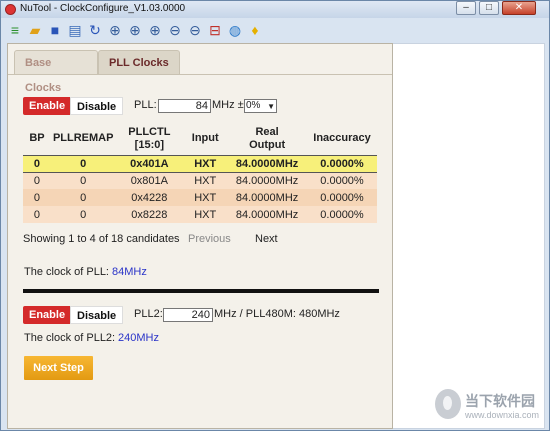 This screenshot has width=550, height=431. What do you see at coordinates (95, 30) in the screenshot?
I see `refresh-icon: ↻` at bounding box center [95, 30].